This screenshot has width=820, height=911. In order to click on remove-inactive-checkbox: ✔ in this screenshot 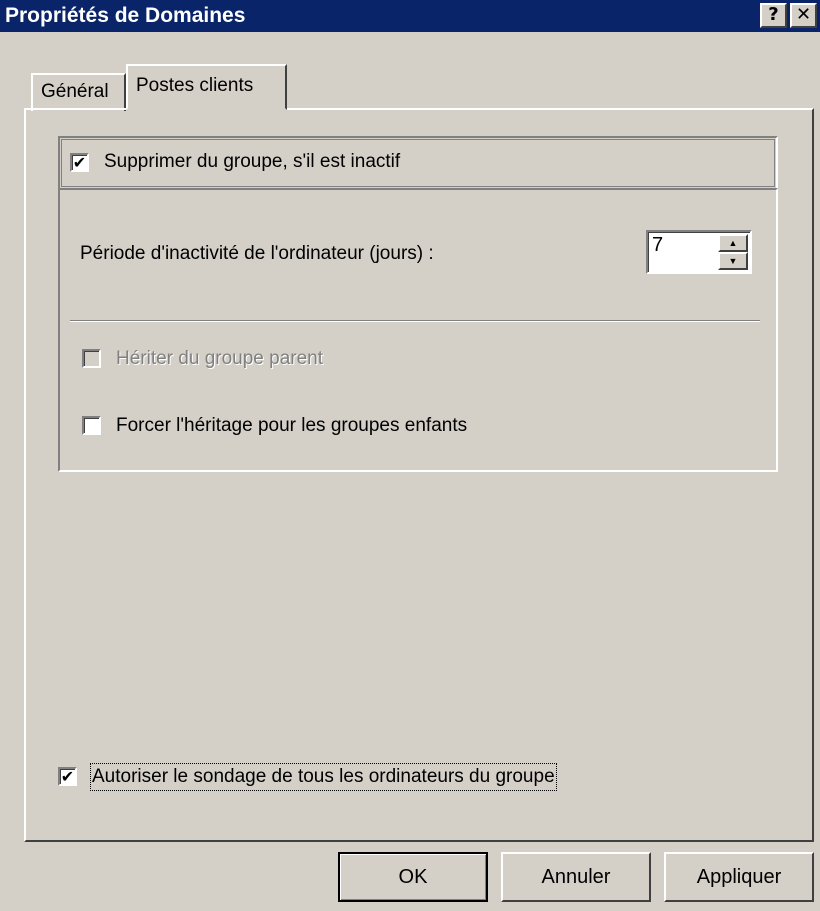, I will do `click(79, 162)`.